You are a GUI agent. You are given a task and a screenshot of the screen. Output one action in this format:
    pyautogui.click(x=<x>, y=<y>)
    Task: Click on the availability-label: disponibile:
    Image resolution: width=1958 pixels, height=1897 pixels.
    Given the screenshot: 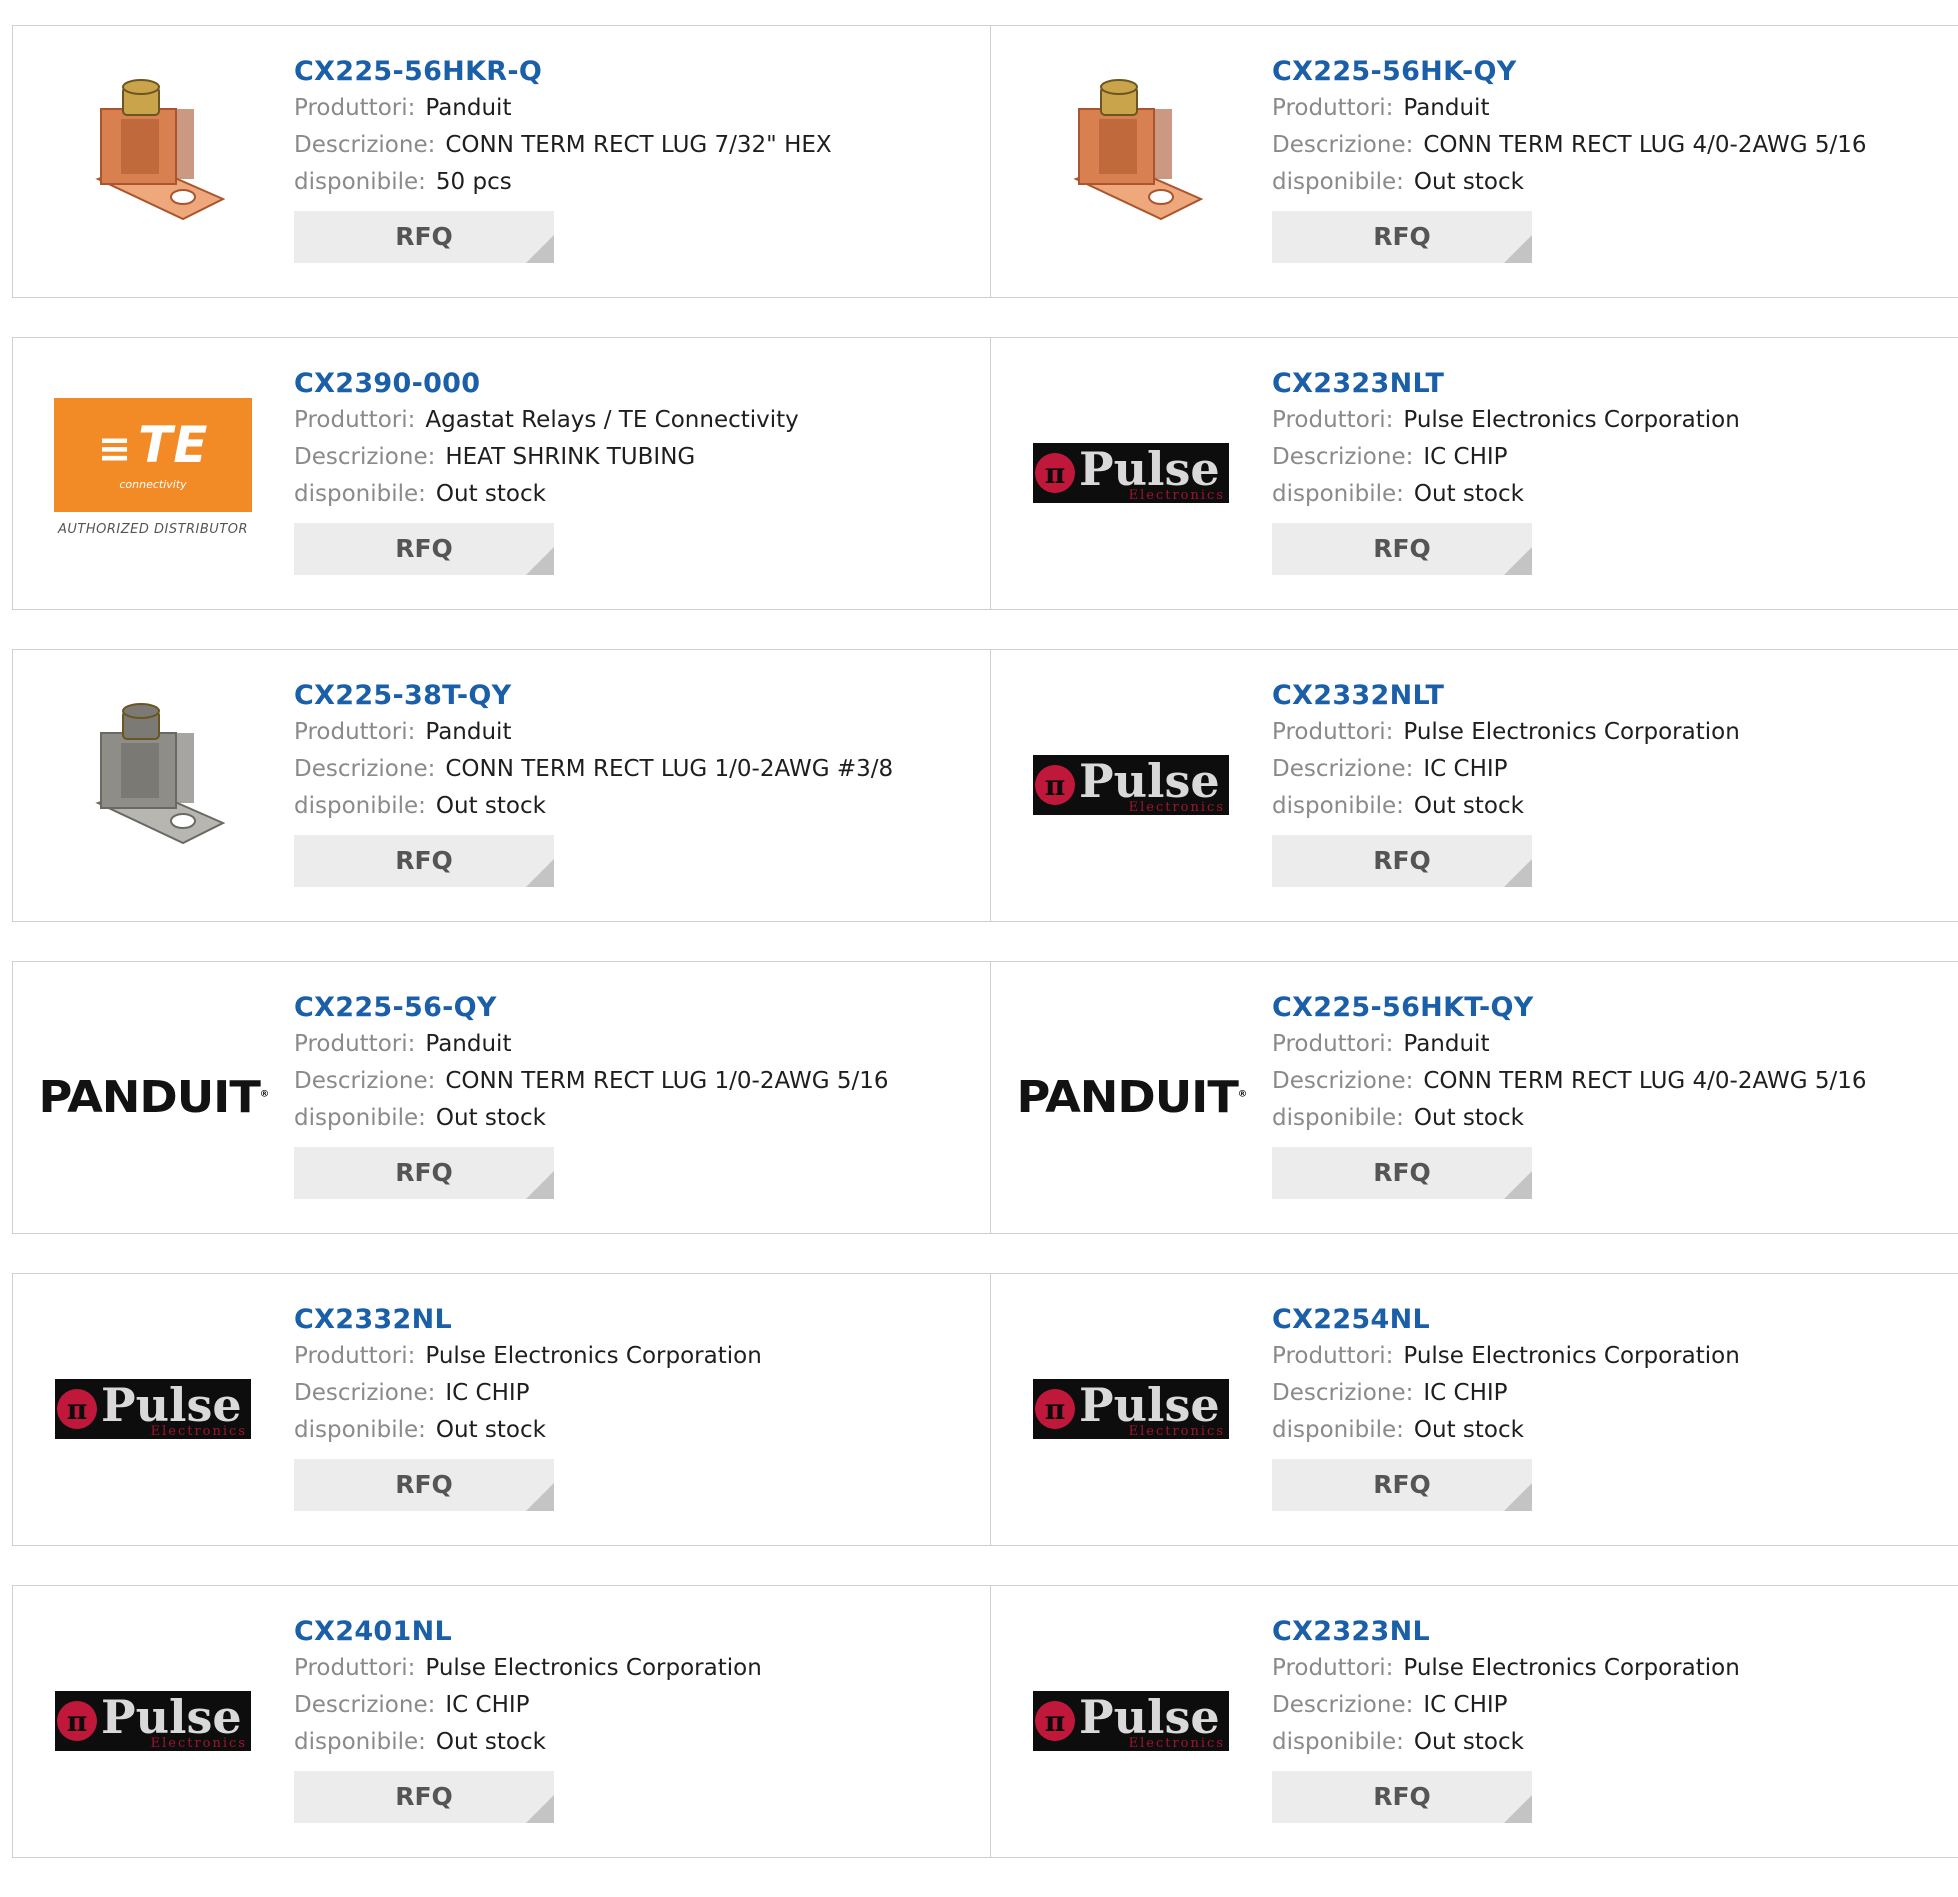 What is the action you would take?
    pyautogui.click(x=360, y=1118)
    